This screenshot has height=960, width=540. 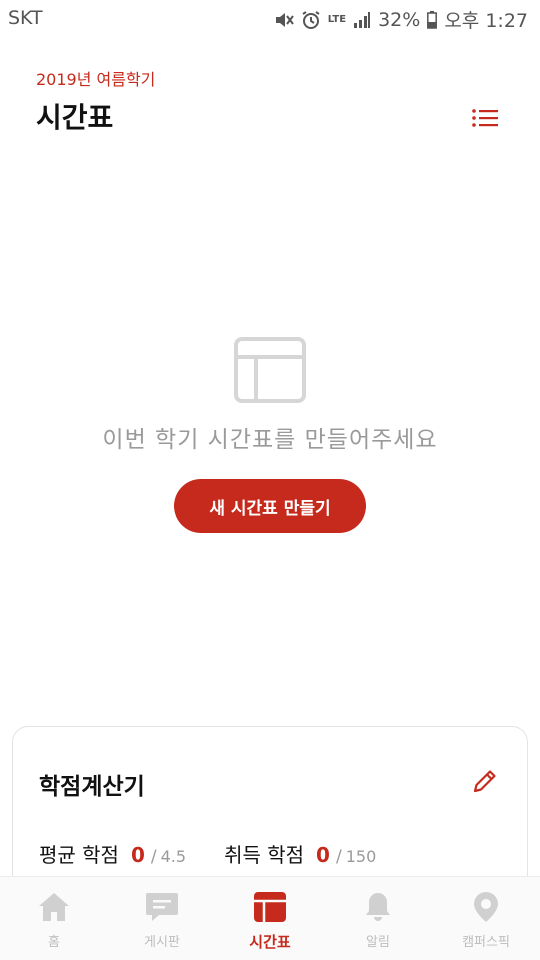 I want to click on credits-value: 0, so click(x=323, y=855).